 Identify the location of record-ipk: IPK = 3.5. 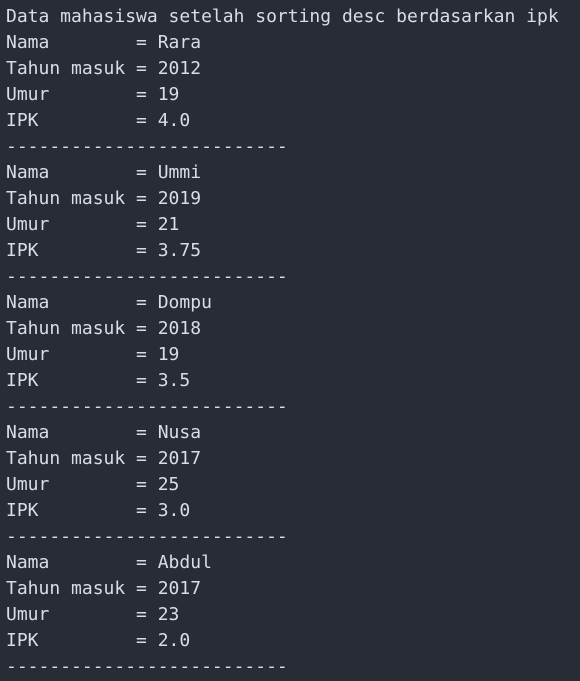
(98, 380).